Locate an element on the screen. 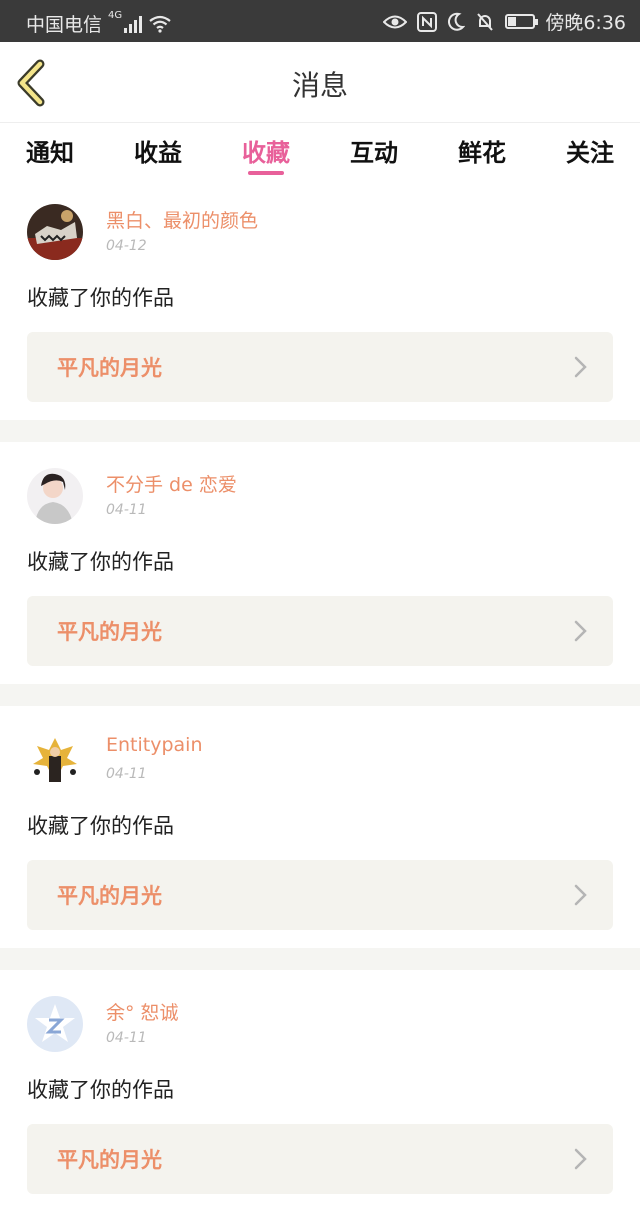 Image resolution: width=640 pixels, height=1212 pixels. header: 消息 is located at coordinates (320, 82).